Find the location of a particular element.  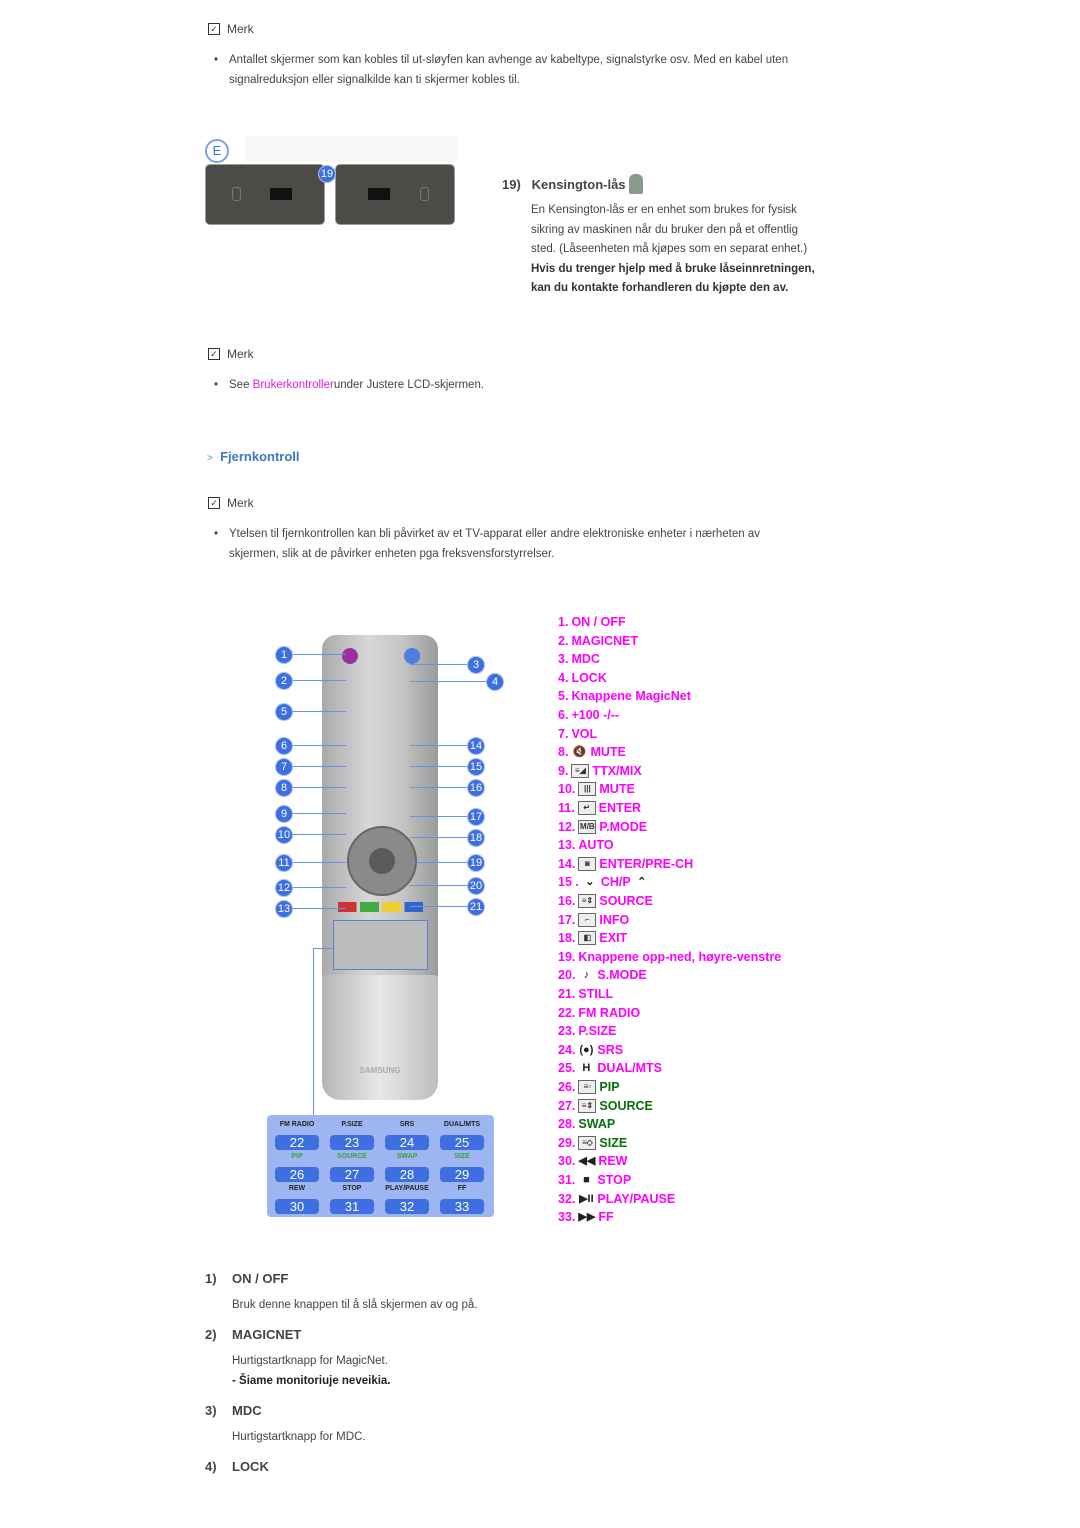

item-number: 30. is located at coordinates (567, 1161).